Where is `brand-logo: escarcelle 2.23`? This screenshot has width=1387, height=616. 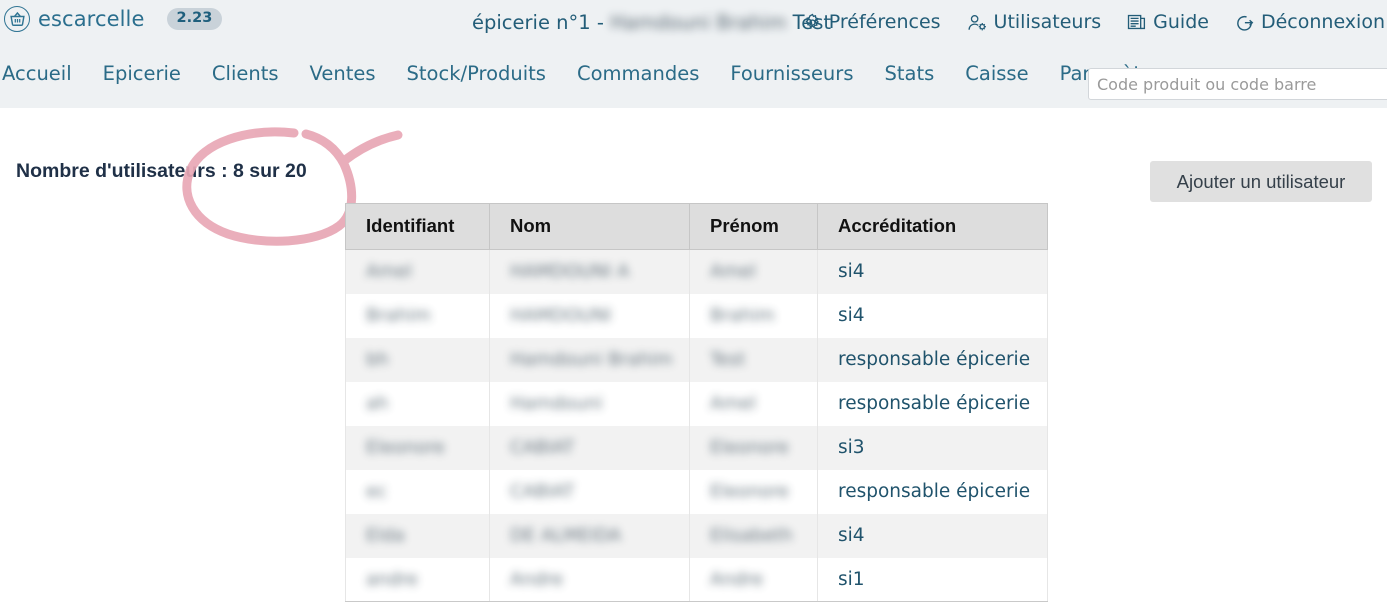 brand-logo: escarcelle 2.23 is located at coordinates (113, 19).